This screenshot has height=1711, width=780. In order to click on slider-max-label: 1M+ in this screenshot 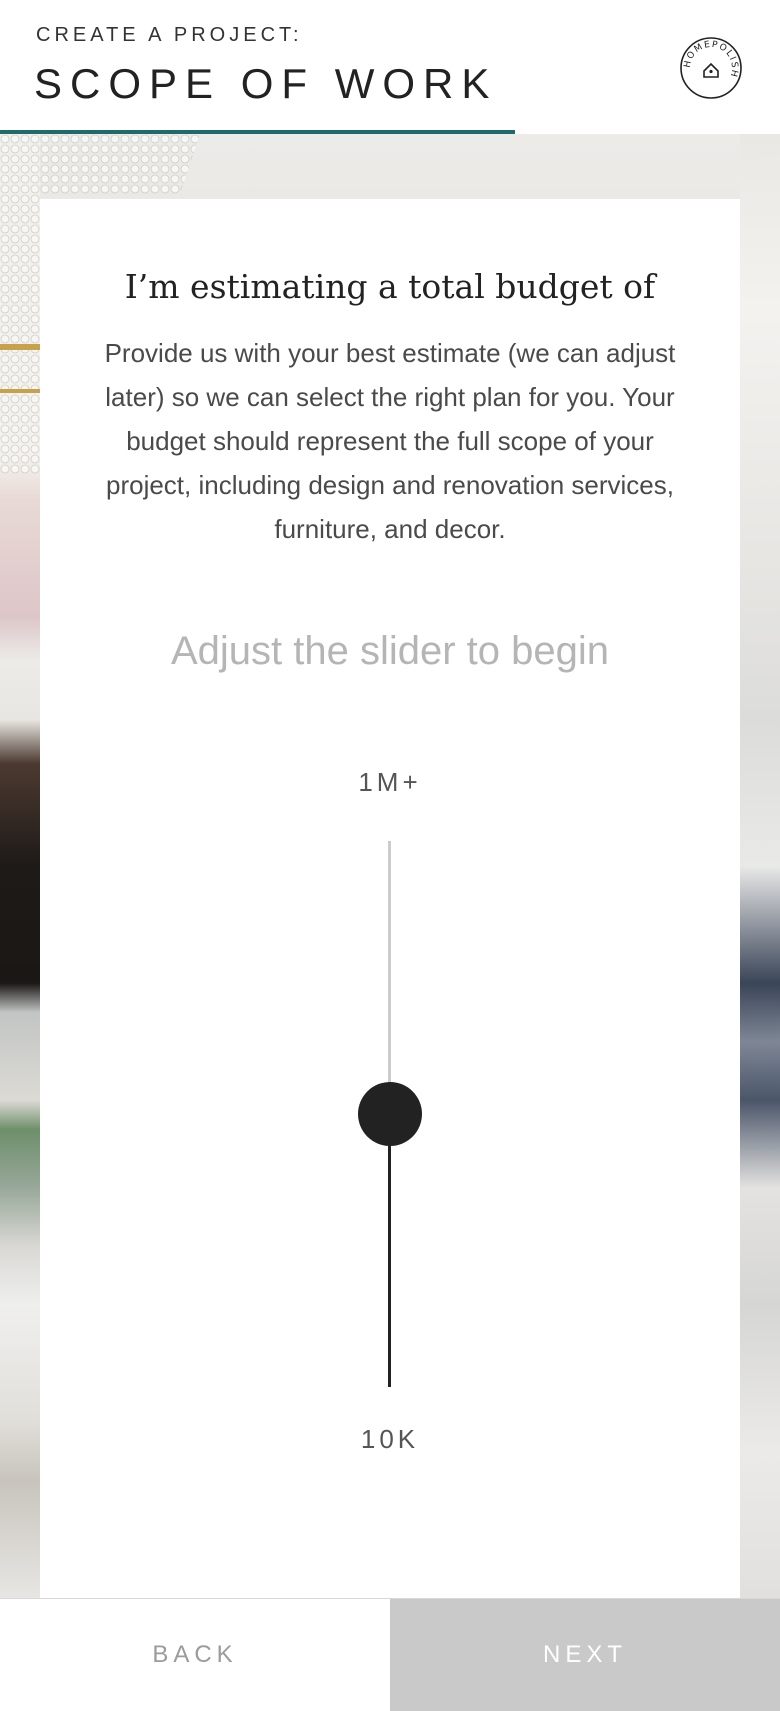, I will do `click(390, 782)`.